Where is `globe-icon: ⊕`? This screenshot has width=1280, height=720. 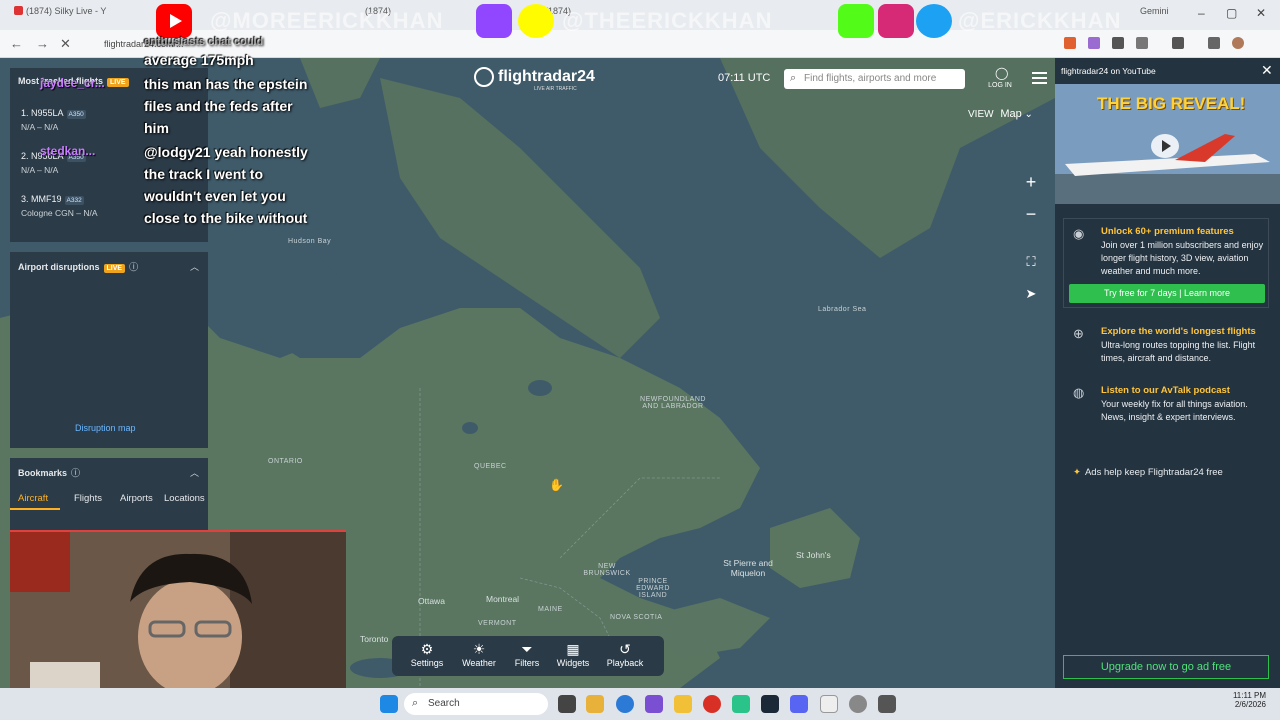
globe-icon: ⊕ is located at coordinates (1078, 333).